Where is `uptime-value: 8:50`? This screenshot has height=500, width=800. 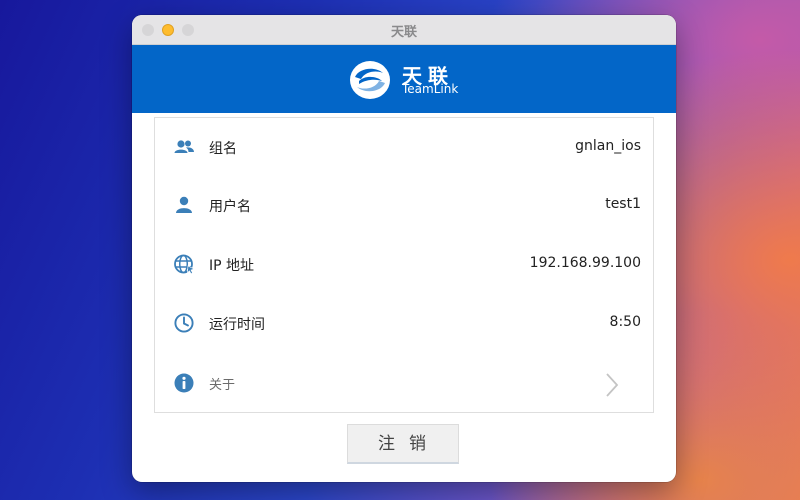
uptime-value: 8:50 is located at coordinates (625, 322).